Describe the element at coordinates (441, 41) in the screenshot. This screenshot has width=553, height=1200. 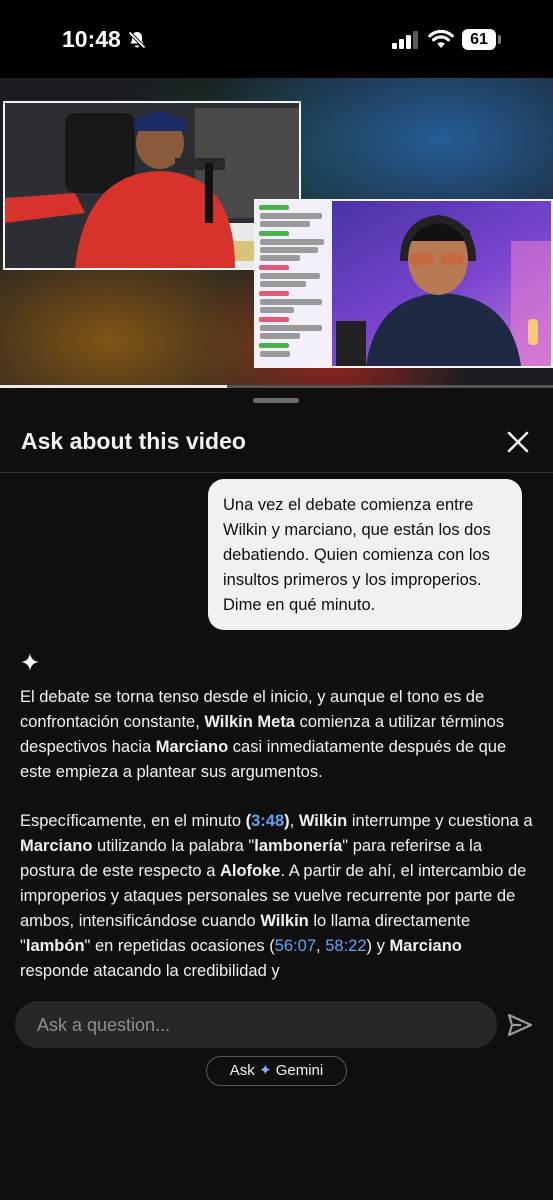
I see `wifi-icon` at that location.